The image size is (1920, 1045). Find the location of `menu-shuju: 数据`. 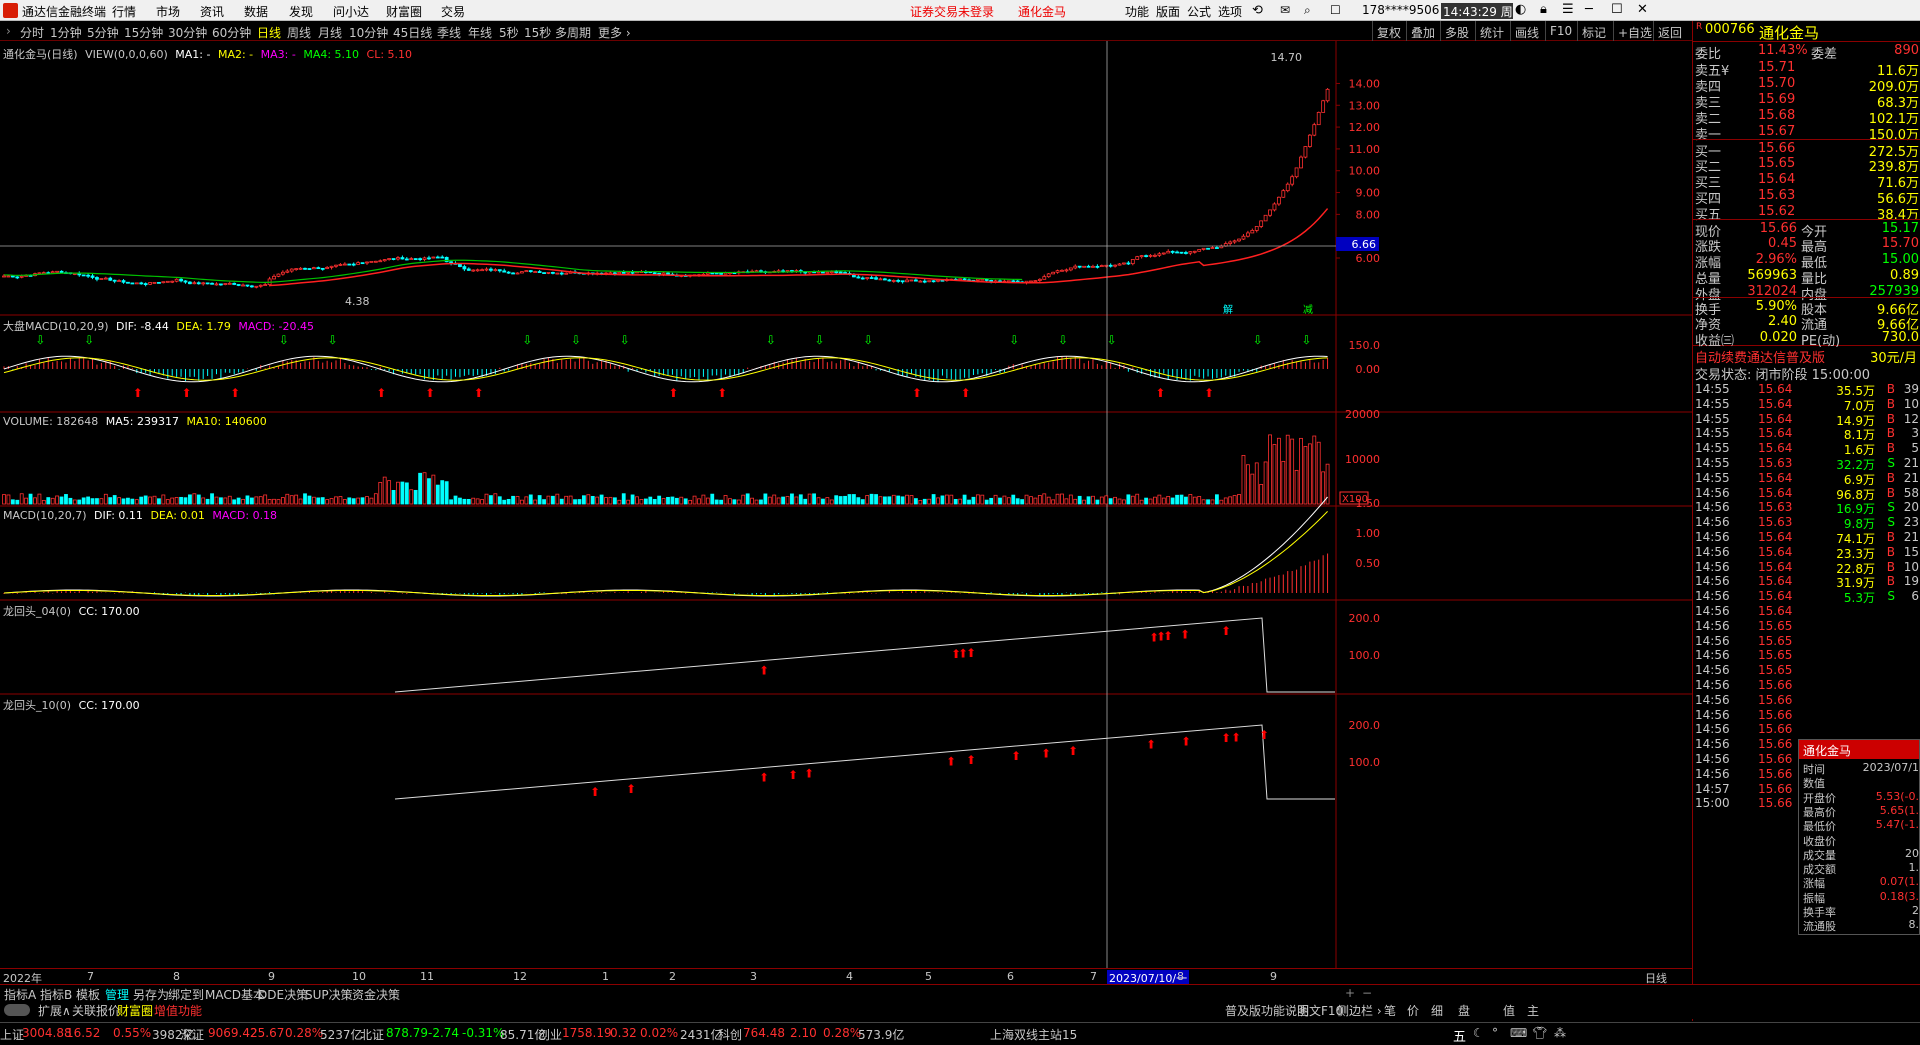

menu-shuju: 数据 is located at coordinates (256, 11).